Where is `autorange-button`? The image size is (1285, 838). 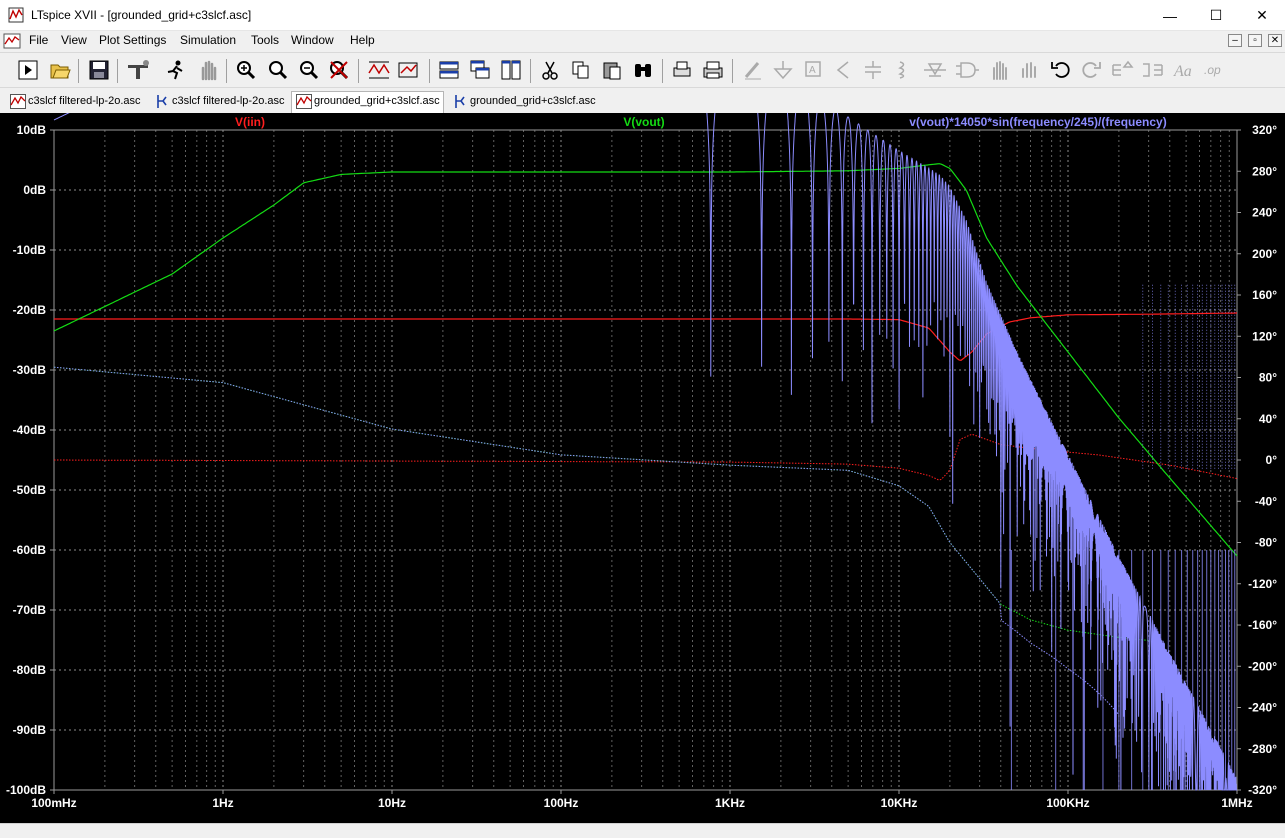
autorange-button is located at coordinates (379, 70).